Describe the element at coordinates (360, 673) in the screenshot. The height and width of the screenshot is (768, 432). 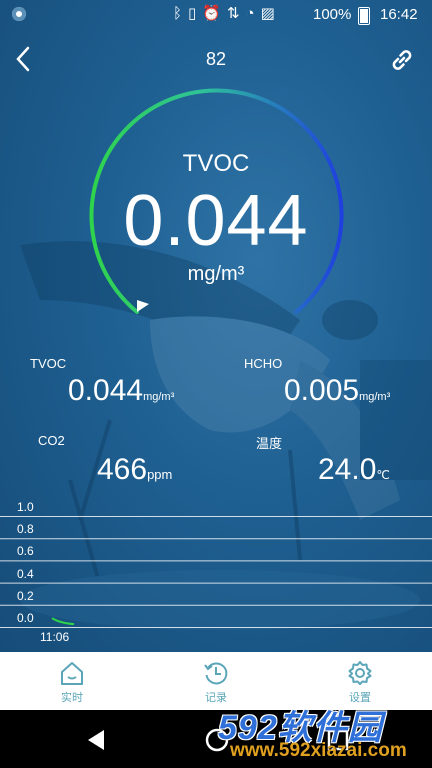
I see `settings-icon` at that location.